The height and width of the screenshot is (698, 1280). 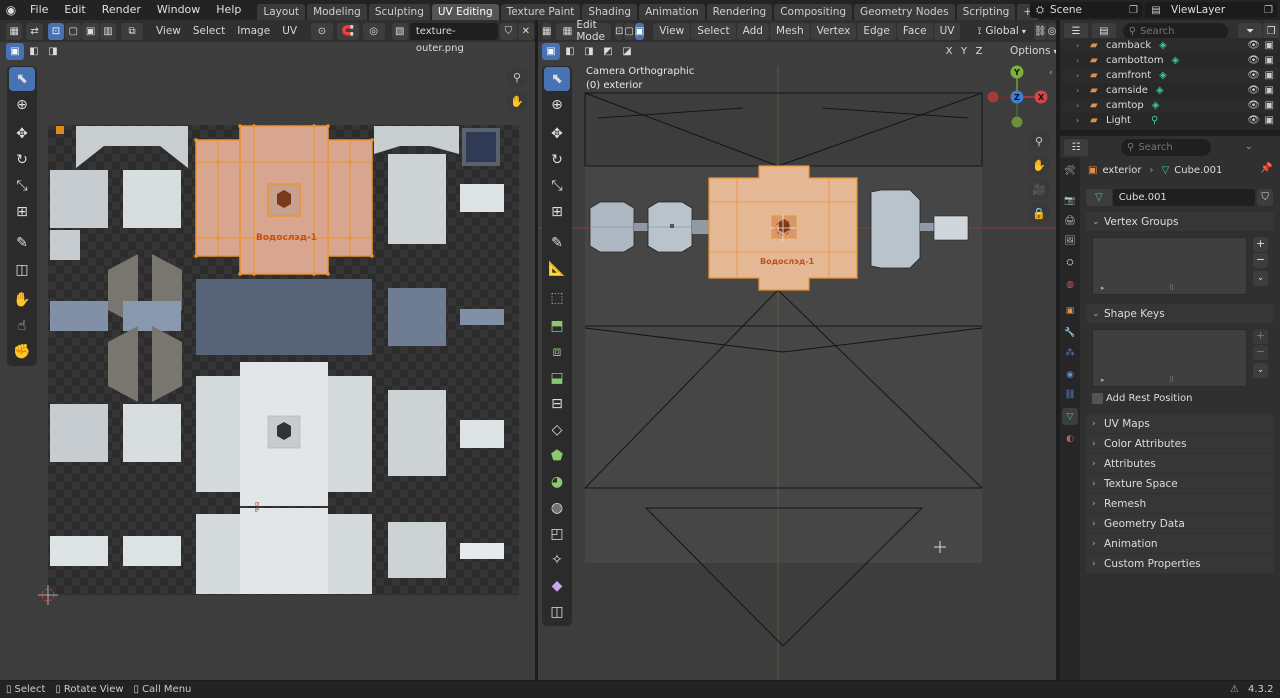 I want to click on transform-tool-icon: ⊞, so click(x=557, y=212).